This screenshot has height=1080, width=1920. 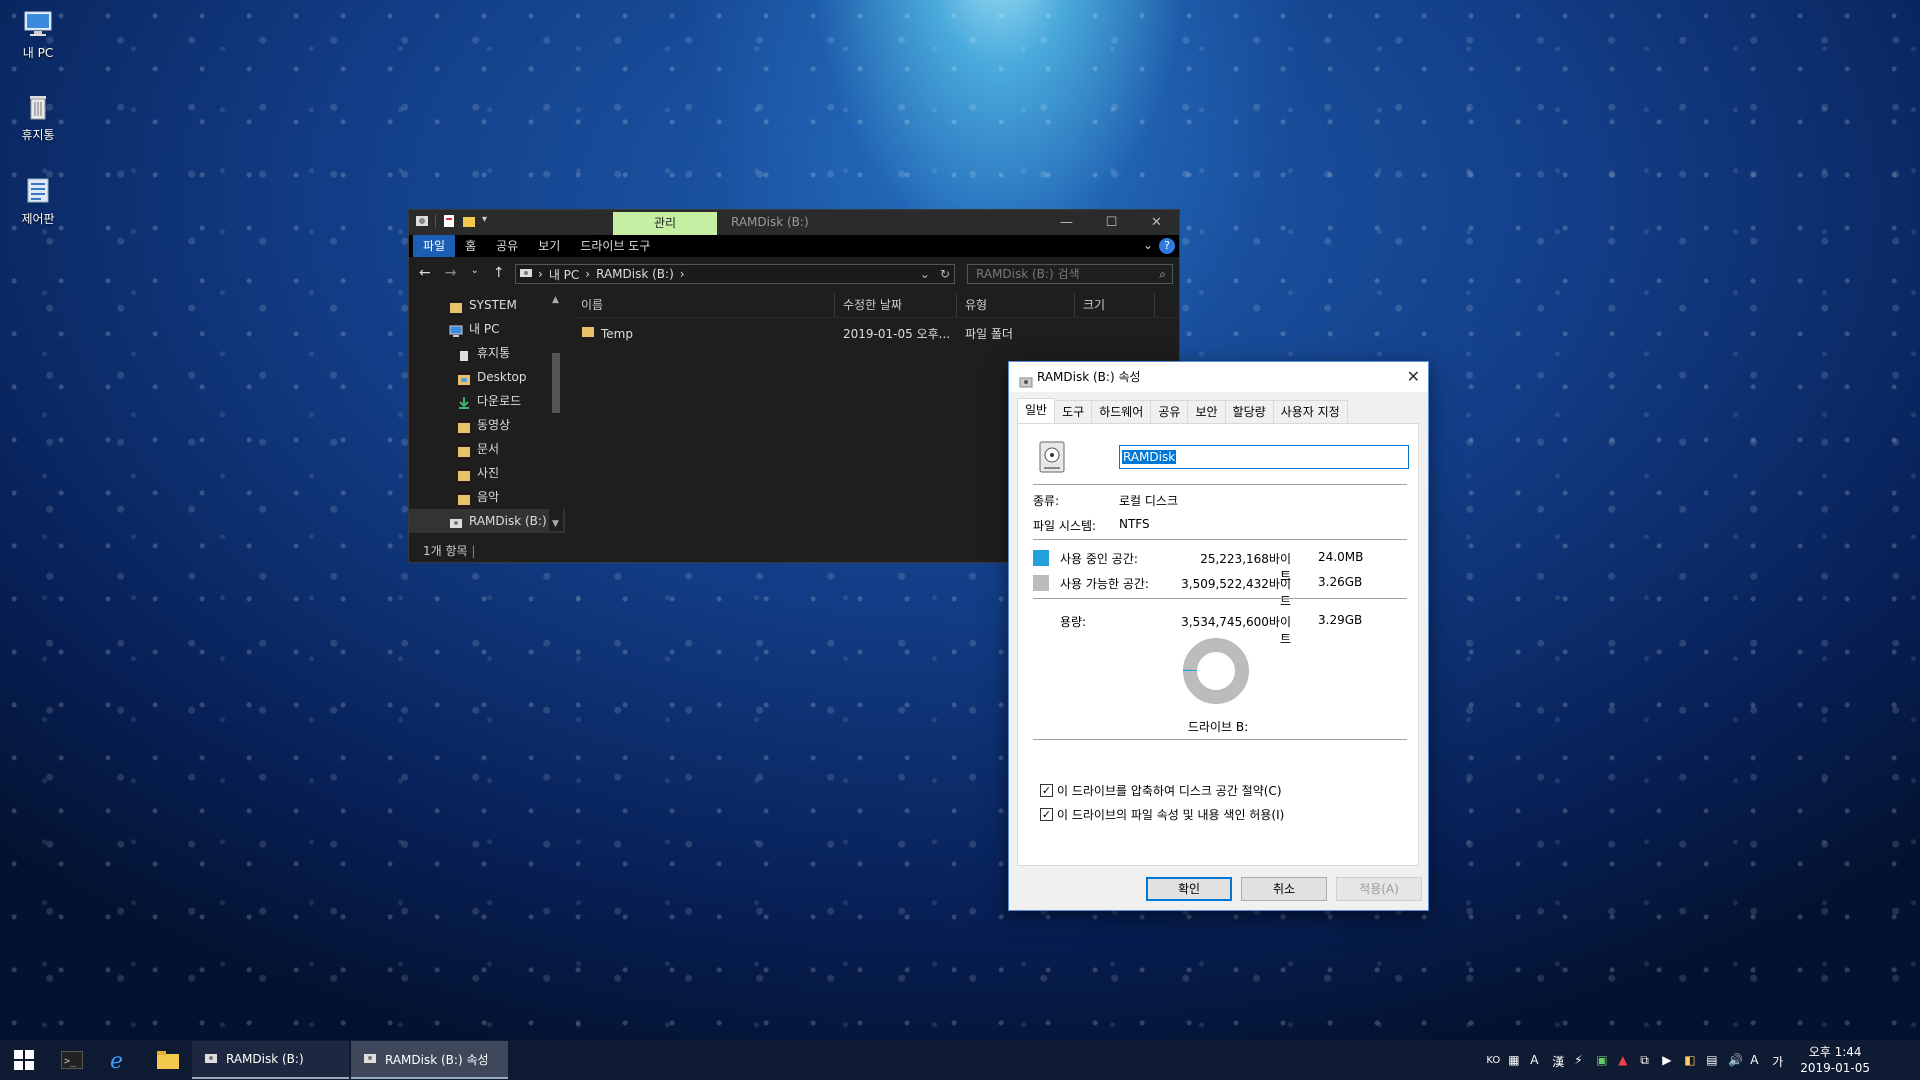 What do you see at coordinates (704, 305) in the screenshot?
I see `column-name: 이름` at bounding box center [704, 305].